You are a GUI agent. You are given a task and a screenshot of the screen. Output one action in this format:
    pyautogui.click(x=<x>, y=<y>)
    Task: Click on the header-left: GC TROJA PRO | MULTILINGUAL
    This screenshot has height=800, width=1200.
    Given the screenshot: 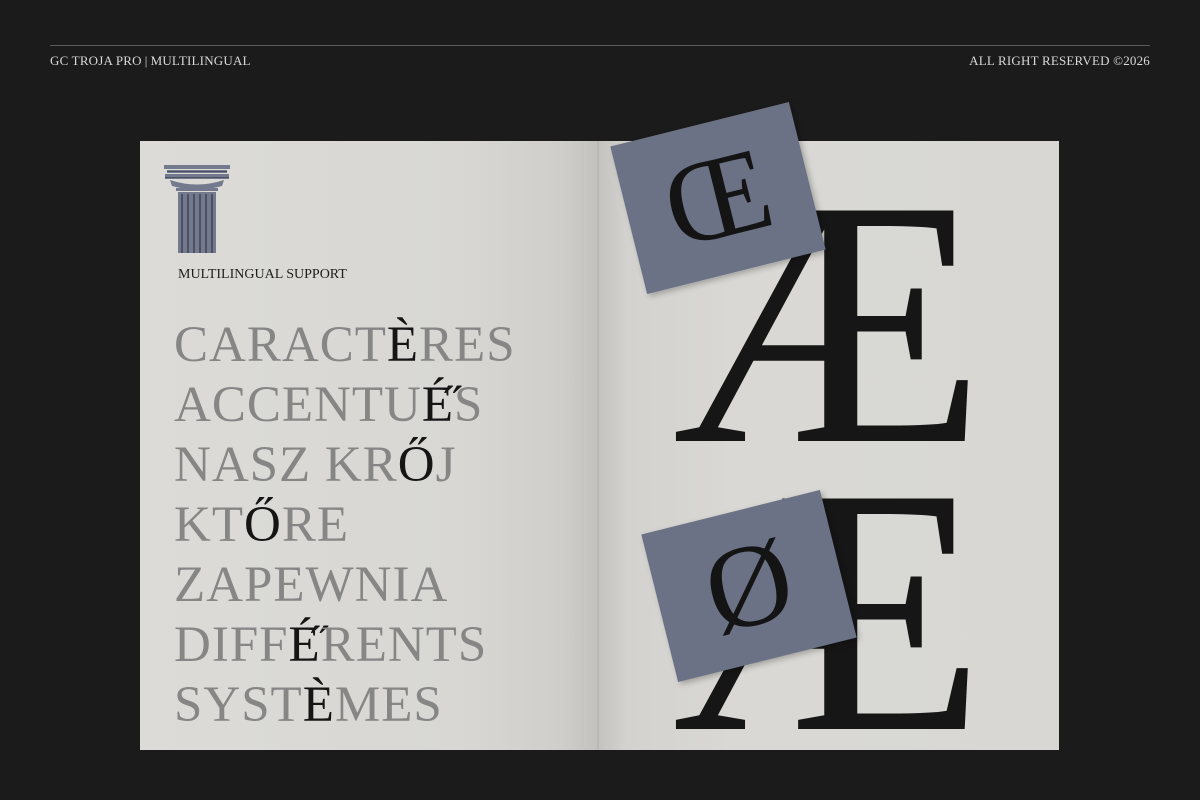 What is the action you would take?
    pyautogui.click(x=150, y=61)
    